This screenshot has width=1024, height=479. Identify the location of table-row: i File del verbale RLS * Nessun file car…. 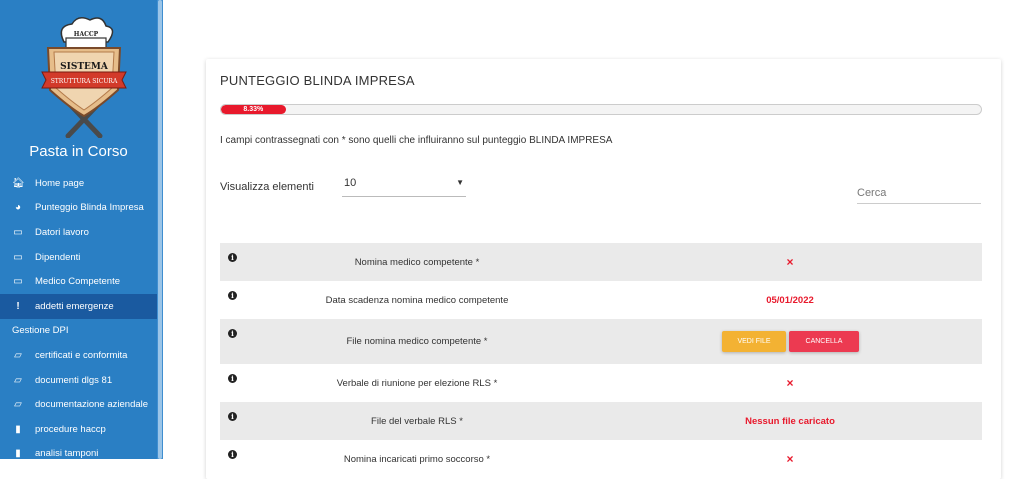
(601, 421).